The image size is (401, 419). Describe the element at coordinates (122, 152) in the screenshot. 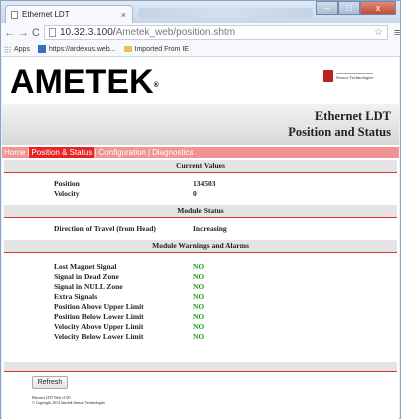

I see `menu-configuration: Configuration` at that location.